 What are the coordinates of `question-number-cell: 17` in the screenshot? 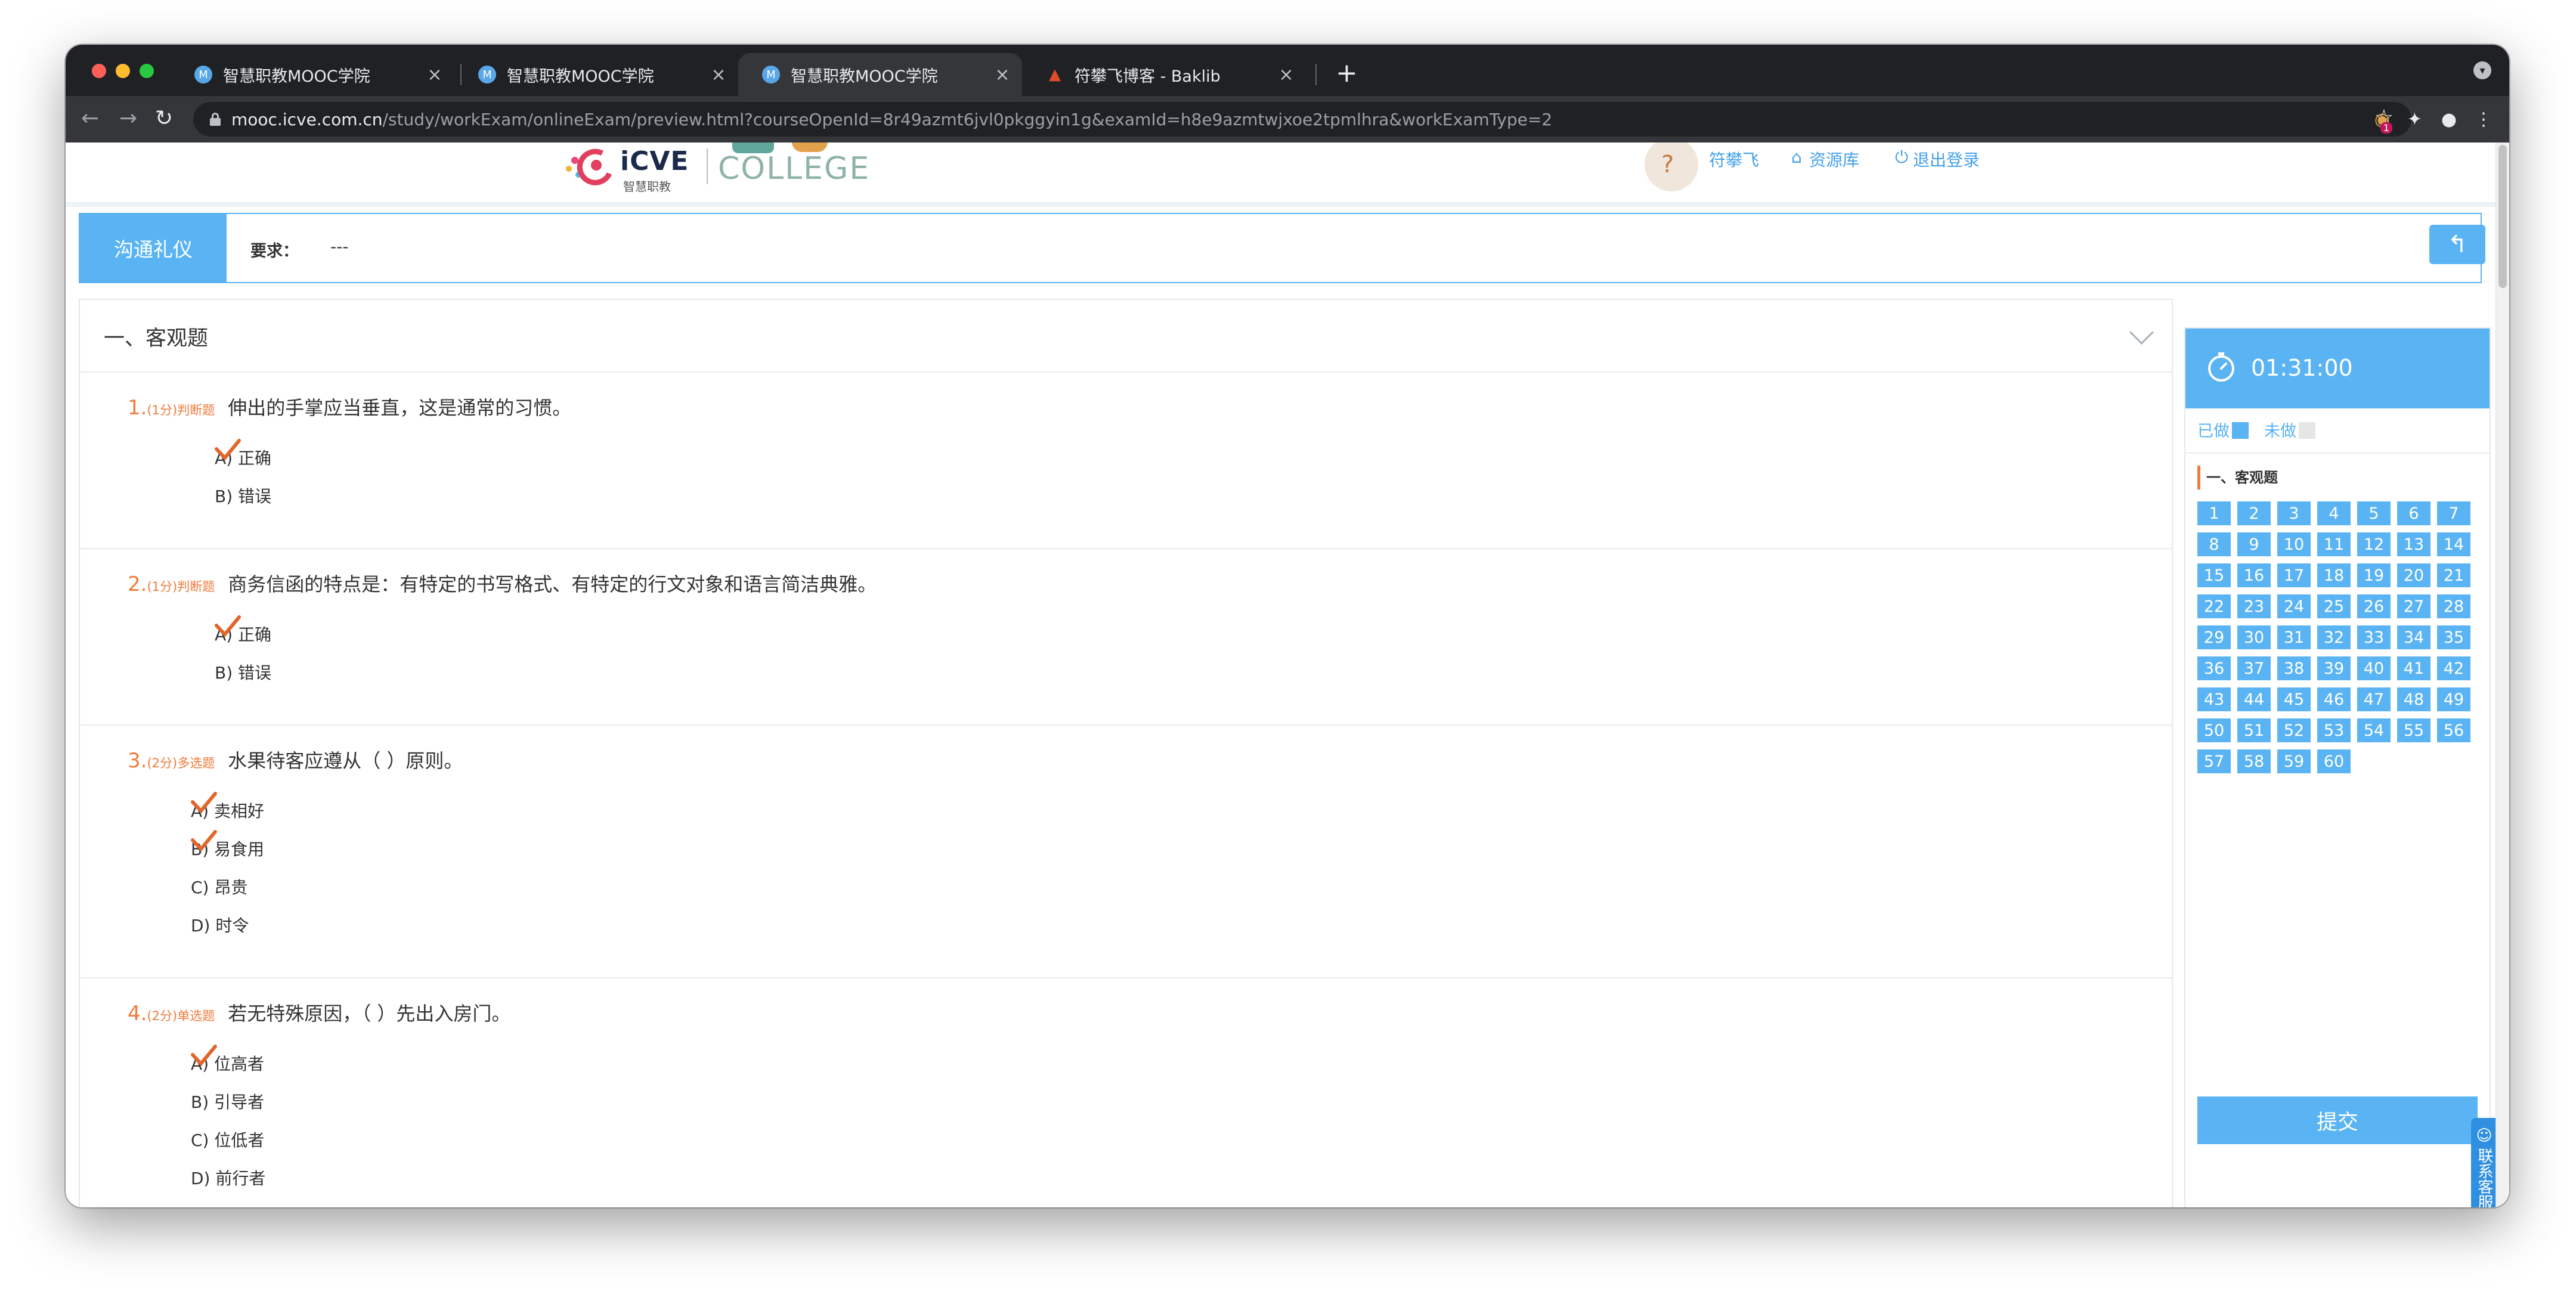 It's located at (2294, 575).